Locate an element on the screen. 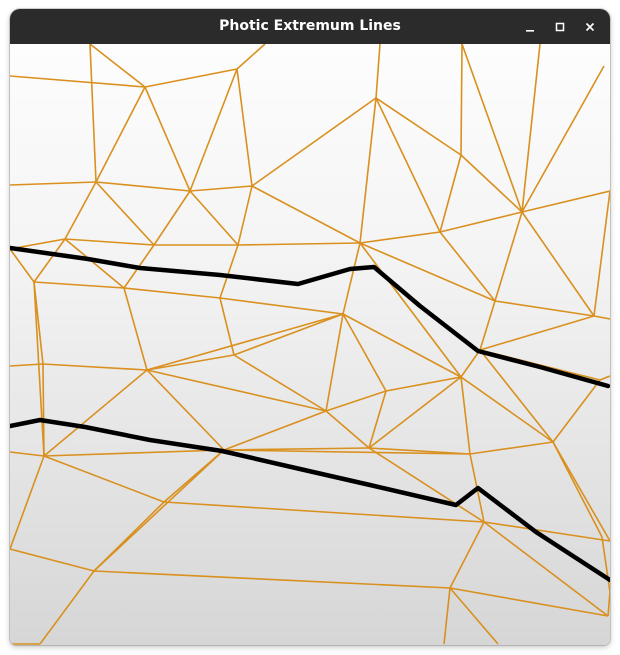  minimize-button is located at coordinates (530, 27).